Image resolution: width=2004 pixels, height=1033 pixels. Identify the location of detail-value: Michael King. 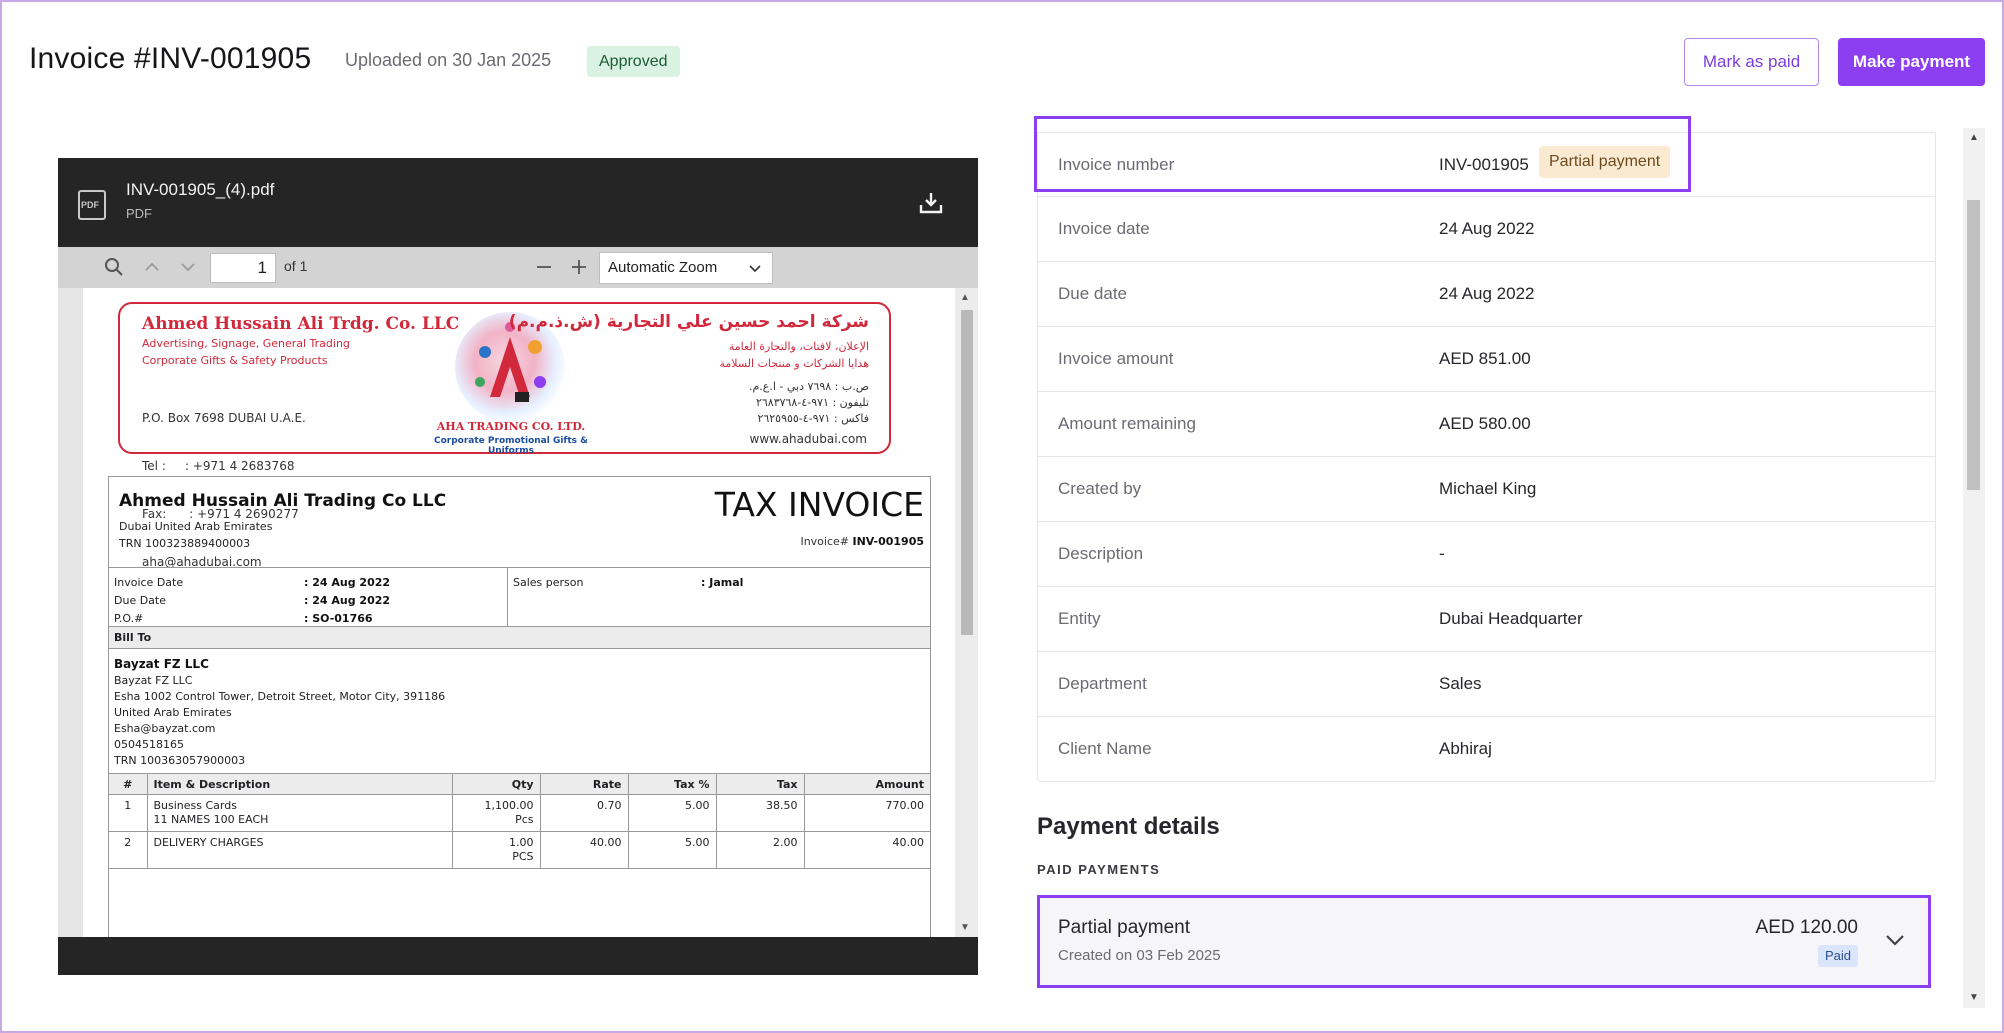
(1488, 488).